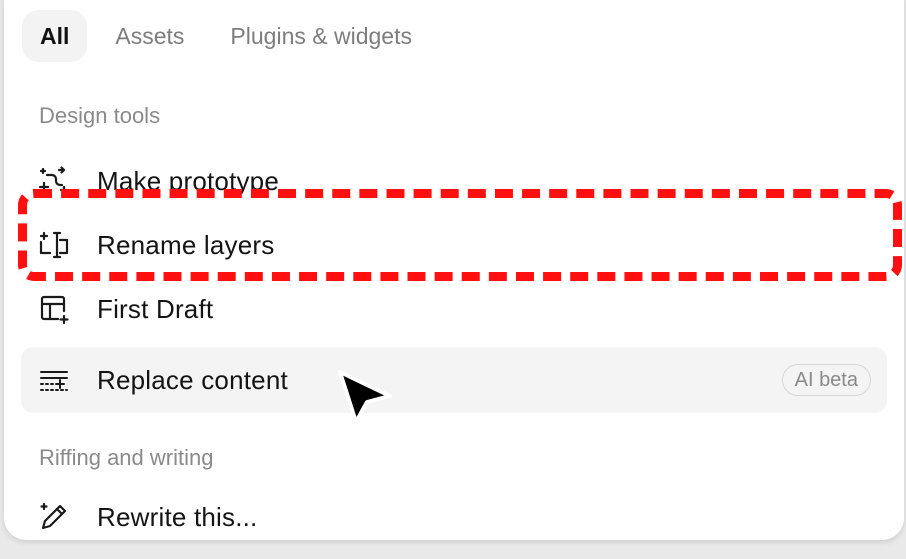  Describe the element at coordinates (155, 308) in the screenshot. I see `item-label: First Draft` at that location.